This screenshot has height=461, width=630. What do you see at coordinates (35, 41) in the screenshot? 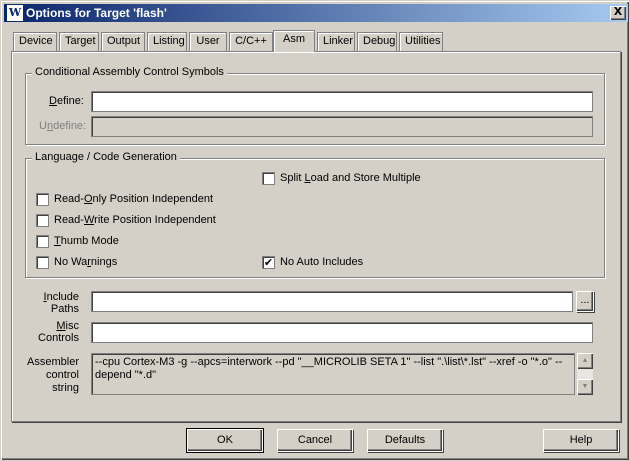
I see `tab-device: Device` at bounding box center [35, 41].